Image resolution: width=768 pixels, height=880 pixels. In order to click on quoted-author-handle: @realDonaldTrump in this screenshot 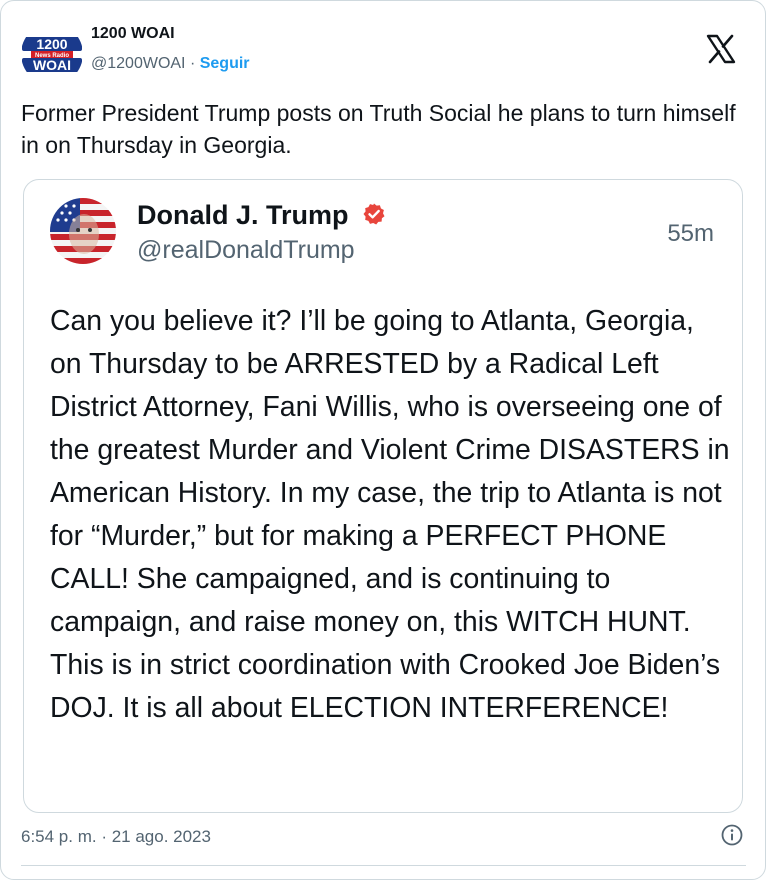, I will do `click(246, 250)`.